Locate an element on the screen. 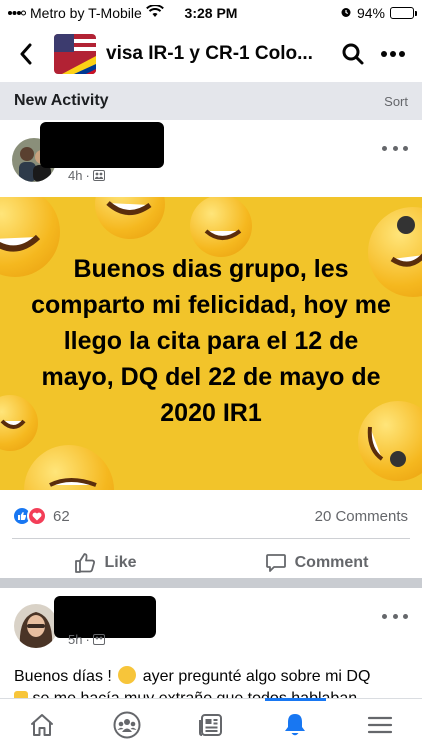  post-text-part: ayer pregunté algo sobre mi DQ is located at coordinates (257, 676).